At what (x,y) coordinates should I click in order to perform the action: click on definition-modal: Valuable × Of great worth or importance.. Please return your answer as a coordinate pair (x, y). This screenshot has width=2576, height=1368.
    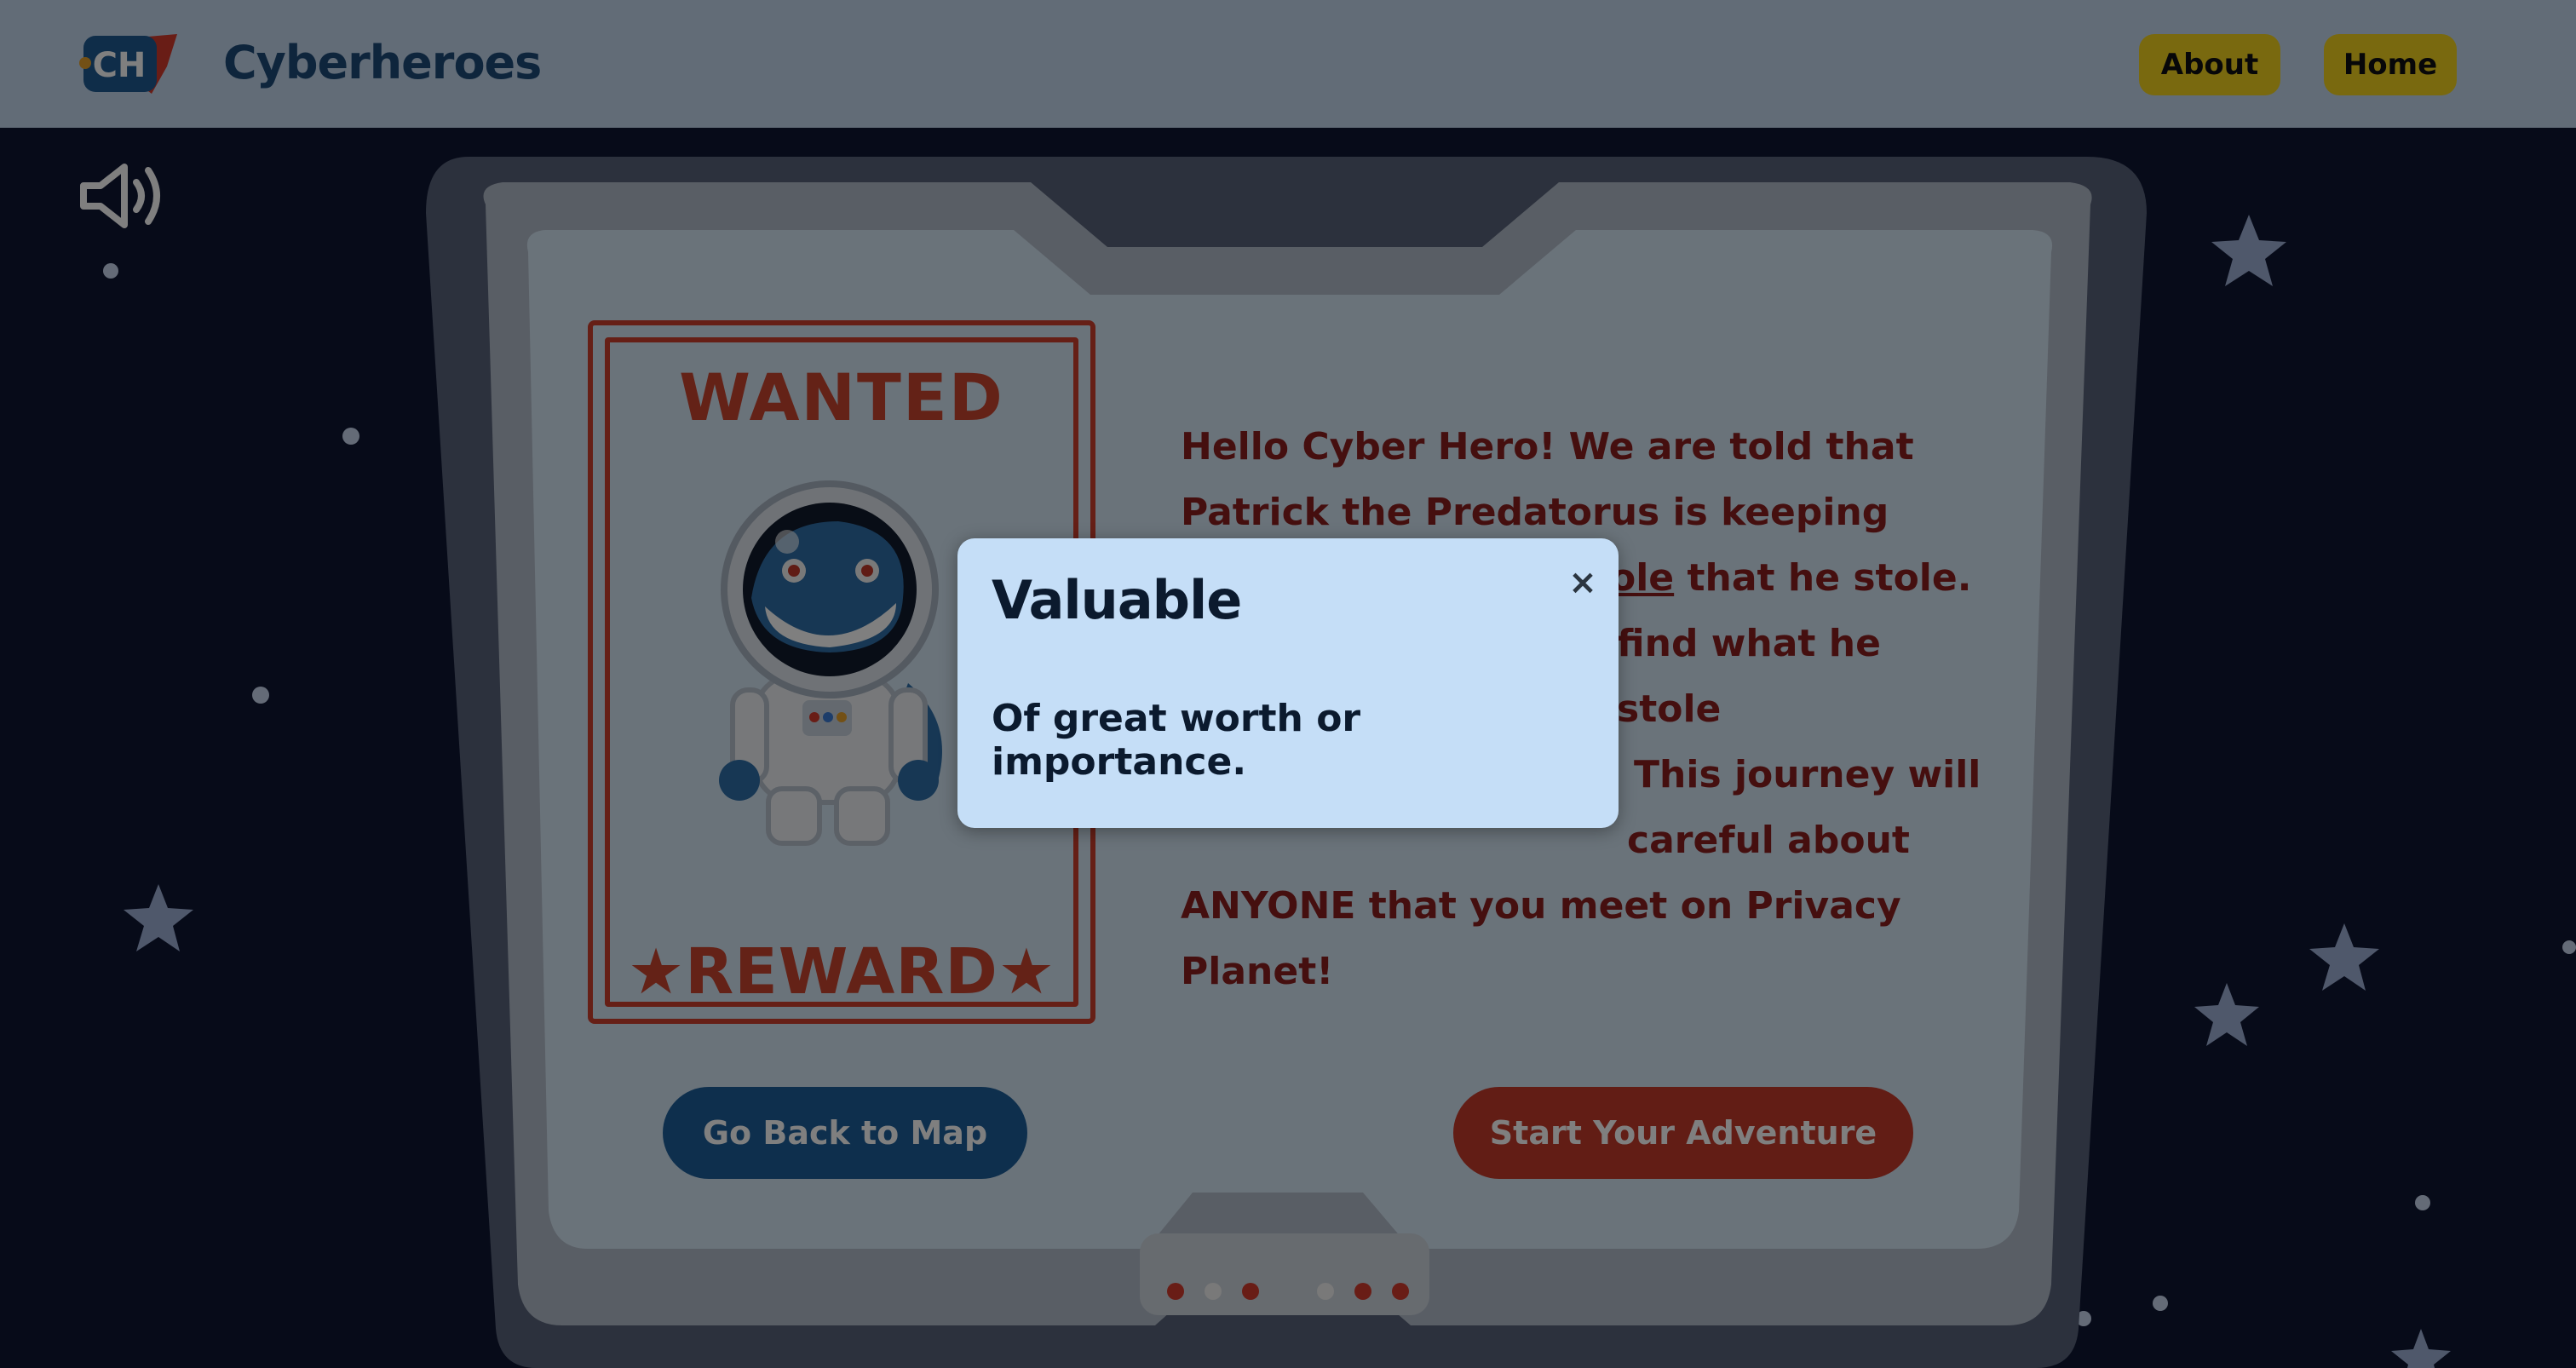
    Looking at the image, I should click on (1288, 683).